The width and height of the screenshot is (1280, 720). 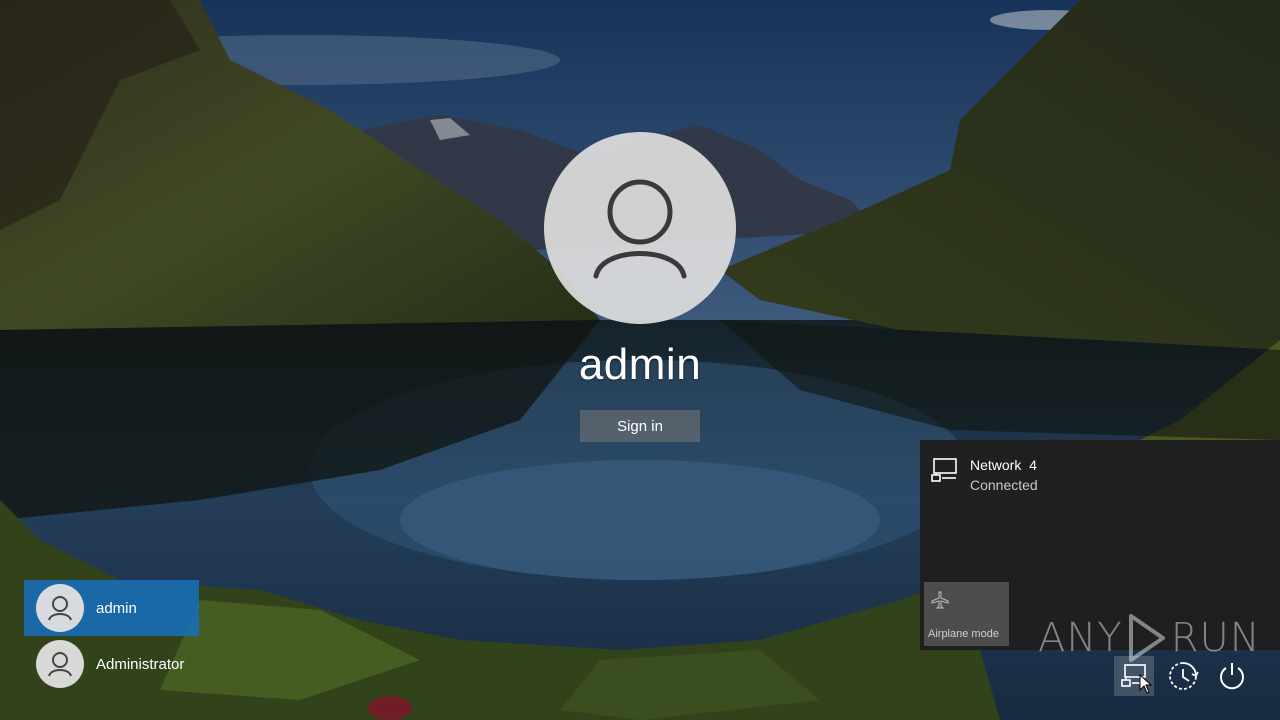 What do you see at coordinates (940, 600) in the screenshot?
I see `airplane-icon` at bounding box center [940, 600].